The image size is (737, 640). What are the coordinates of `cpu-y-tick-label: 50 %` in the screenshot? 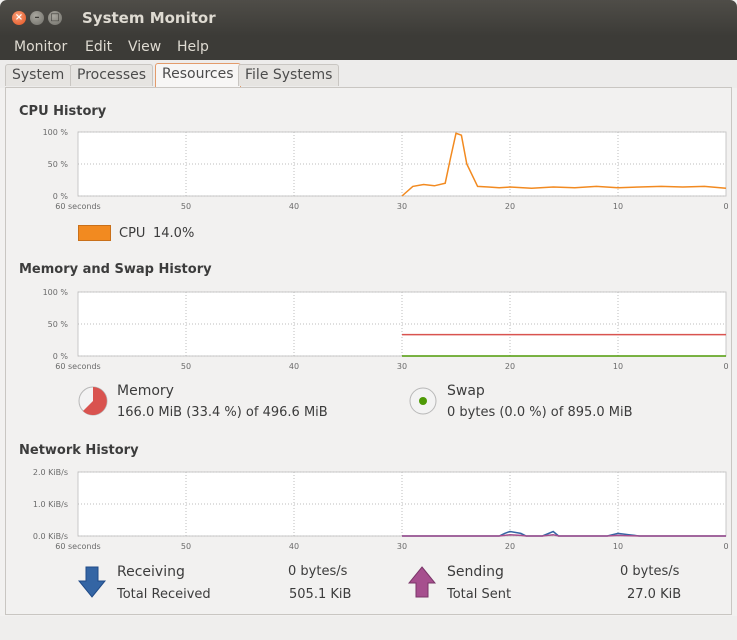 It's located at (58, 164).